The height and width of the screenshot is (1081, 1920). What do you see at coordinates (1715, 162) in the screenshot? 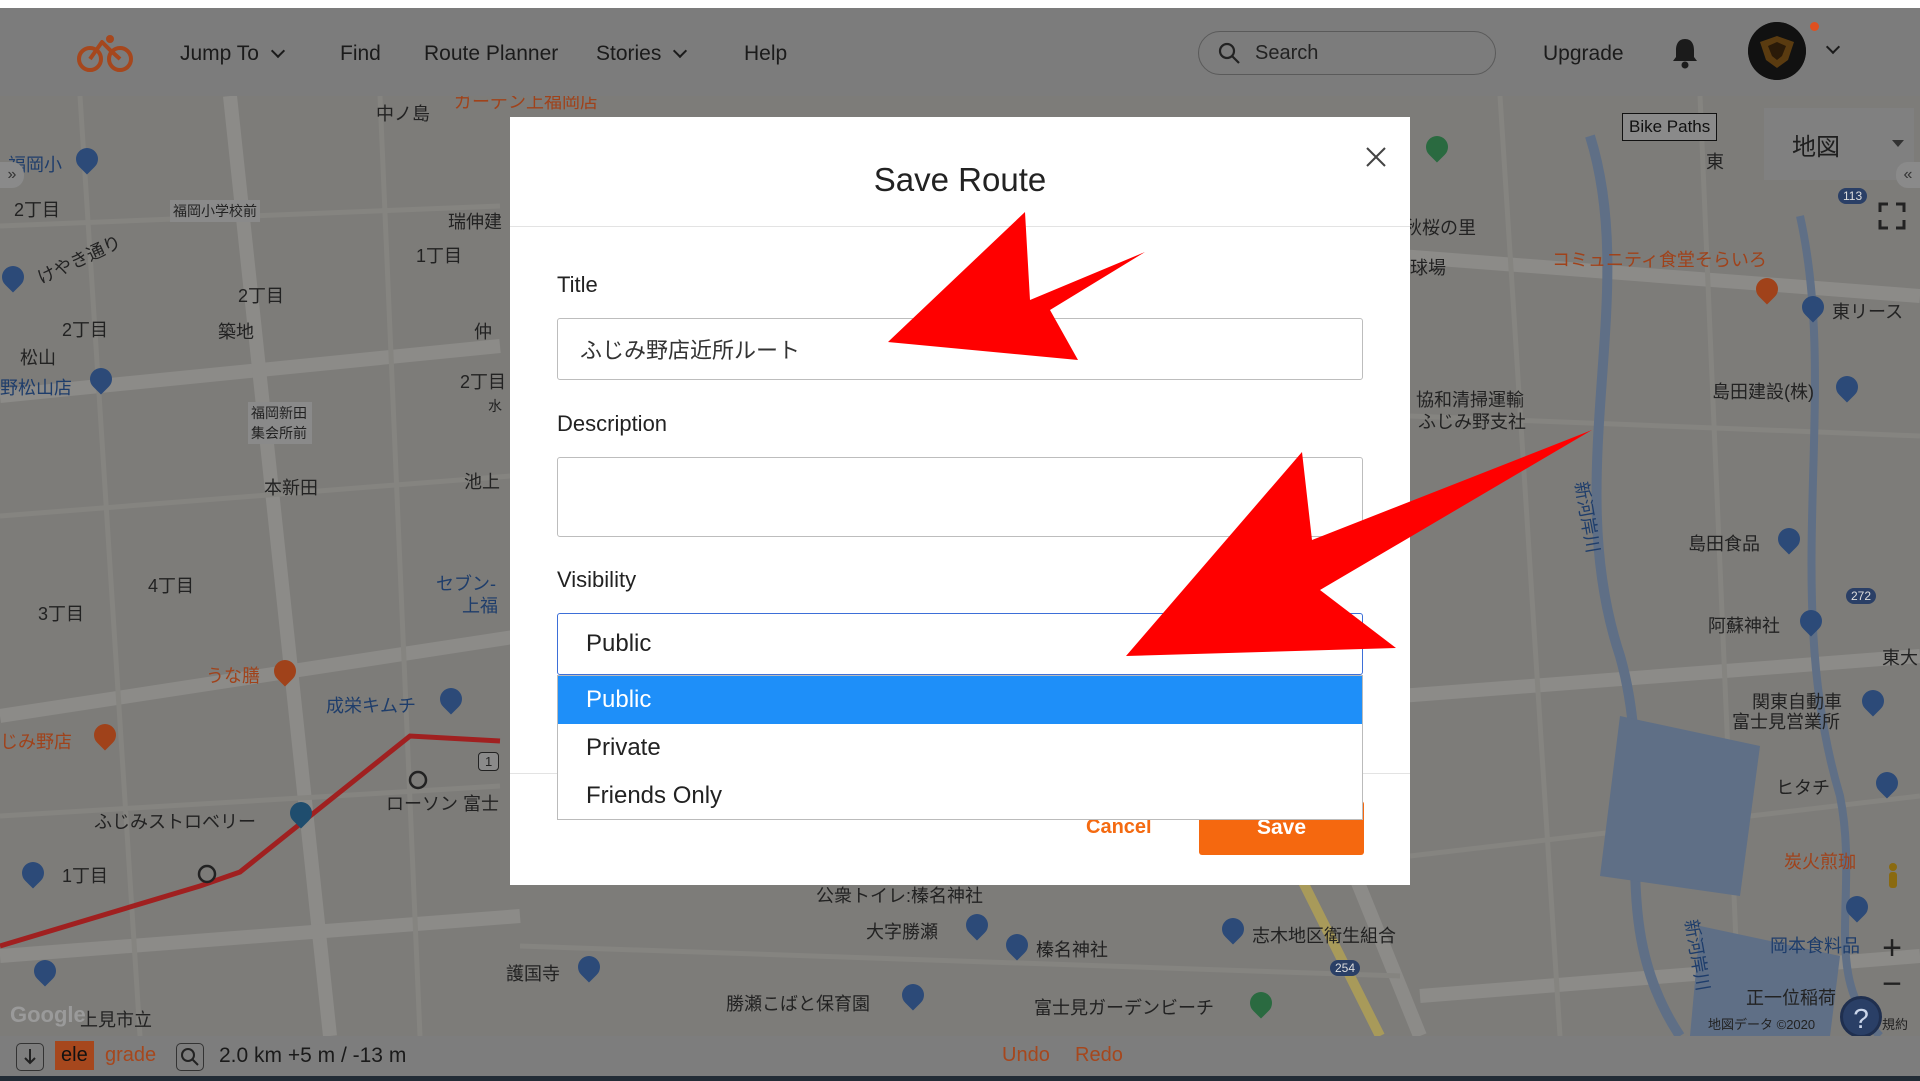
I see `map-label: 東` at bounding box center [1715, 162].